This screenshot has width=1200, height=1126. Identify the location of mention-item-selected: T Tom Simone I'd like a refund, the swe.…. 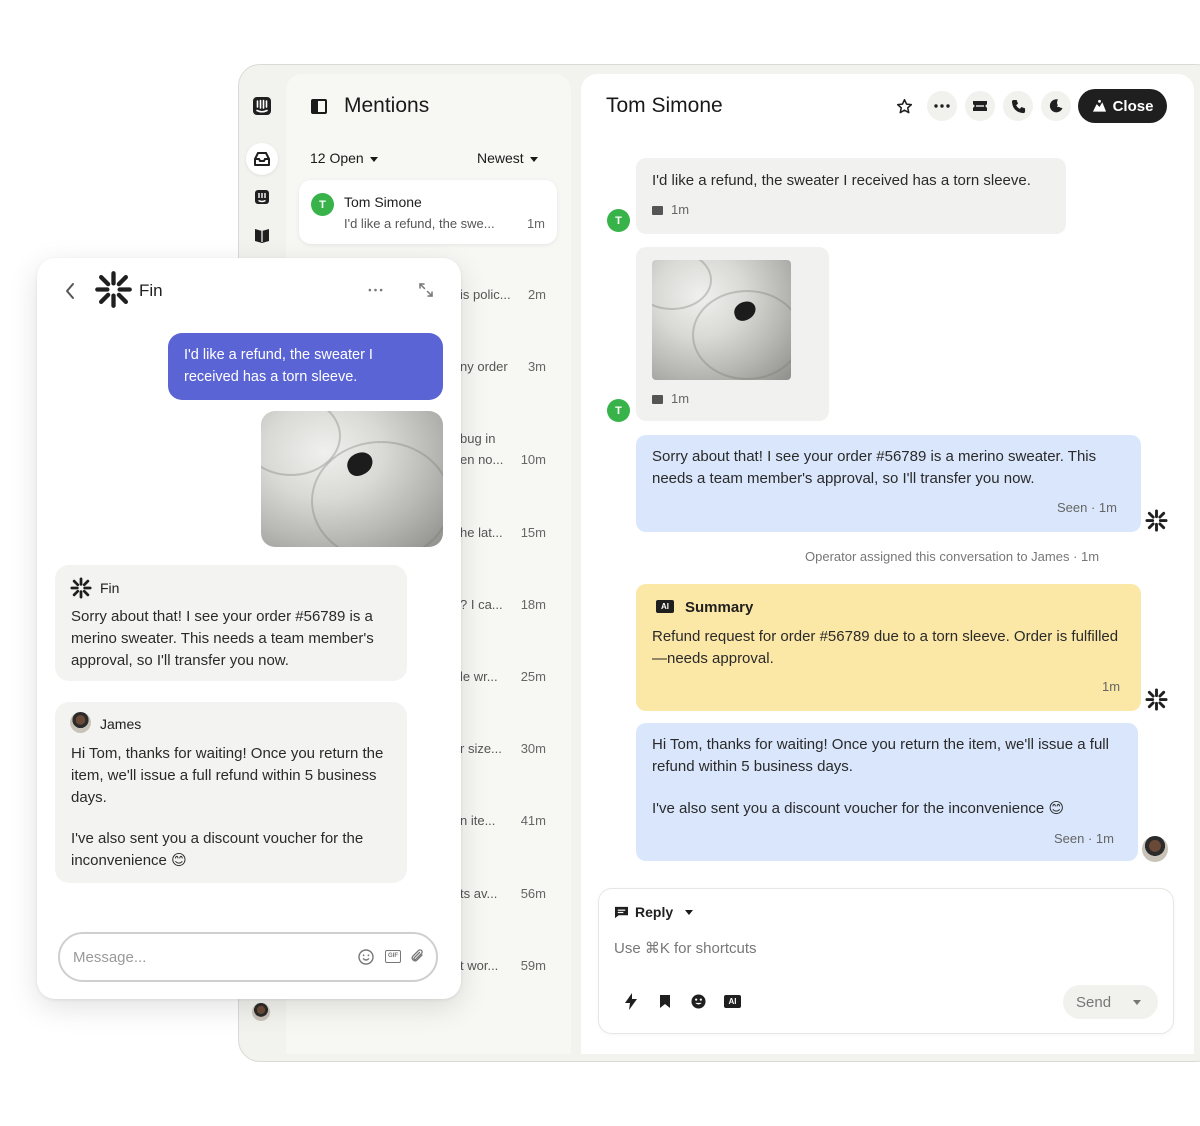
(428, 212).